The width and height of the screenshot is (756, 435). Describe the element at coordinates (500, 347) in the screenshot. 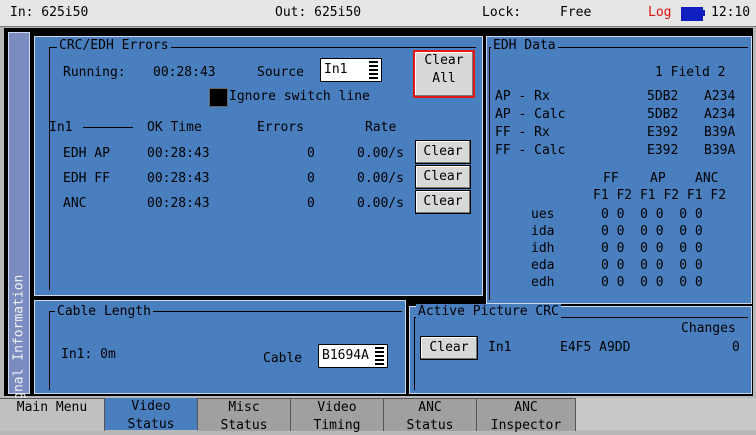

I see `crc-input: In1` at that location.